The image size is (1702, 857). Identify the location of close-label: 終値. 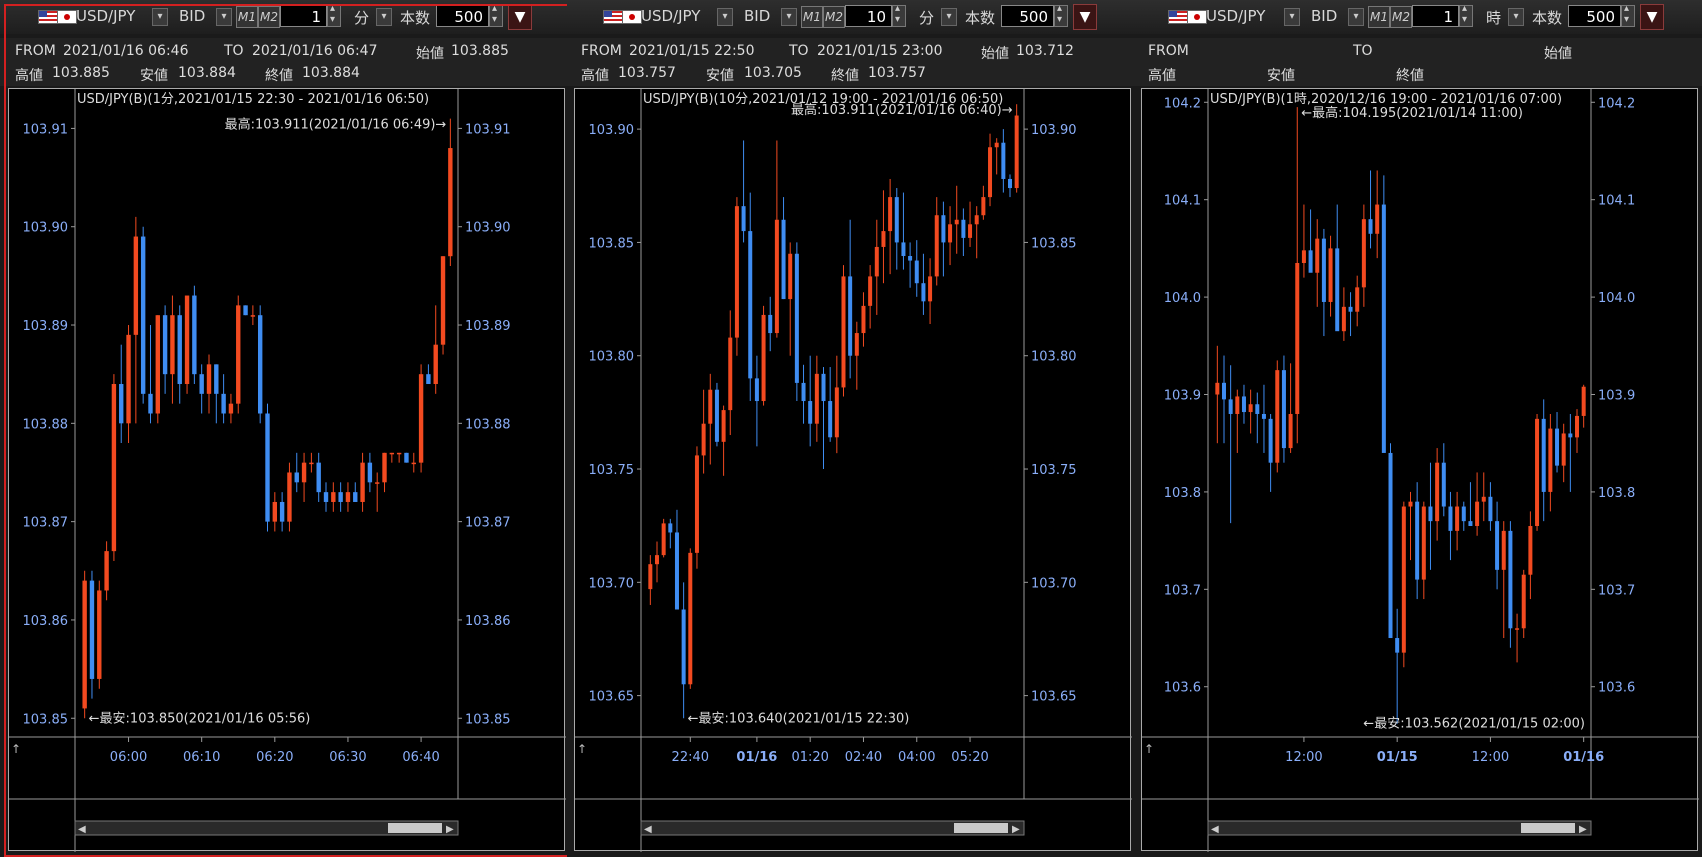
(1410, 76).